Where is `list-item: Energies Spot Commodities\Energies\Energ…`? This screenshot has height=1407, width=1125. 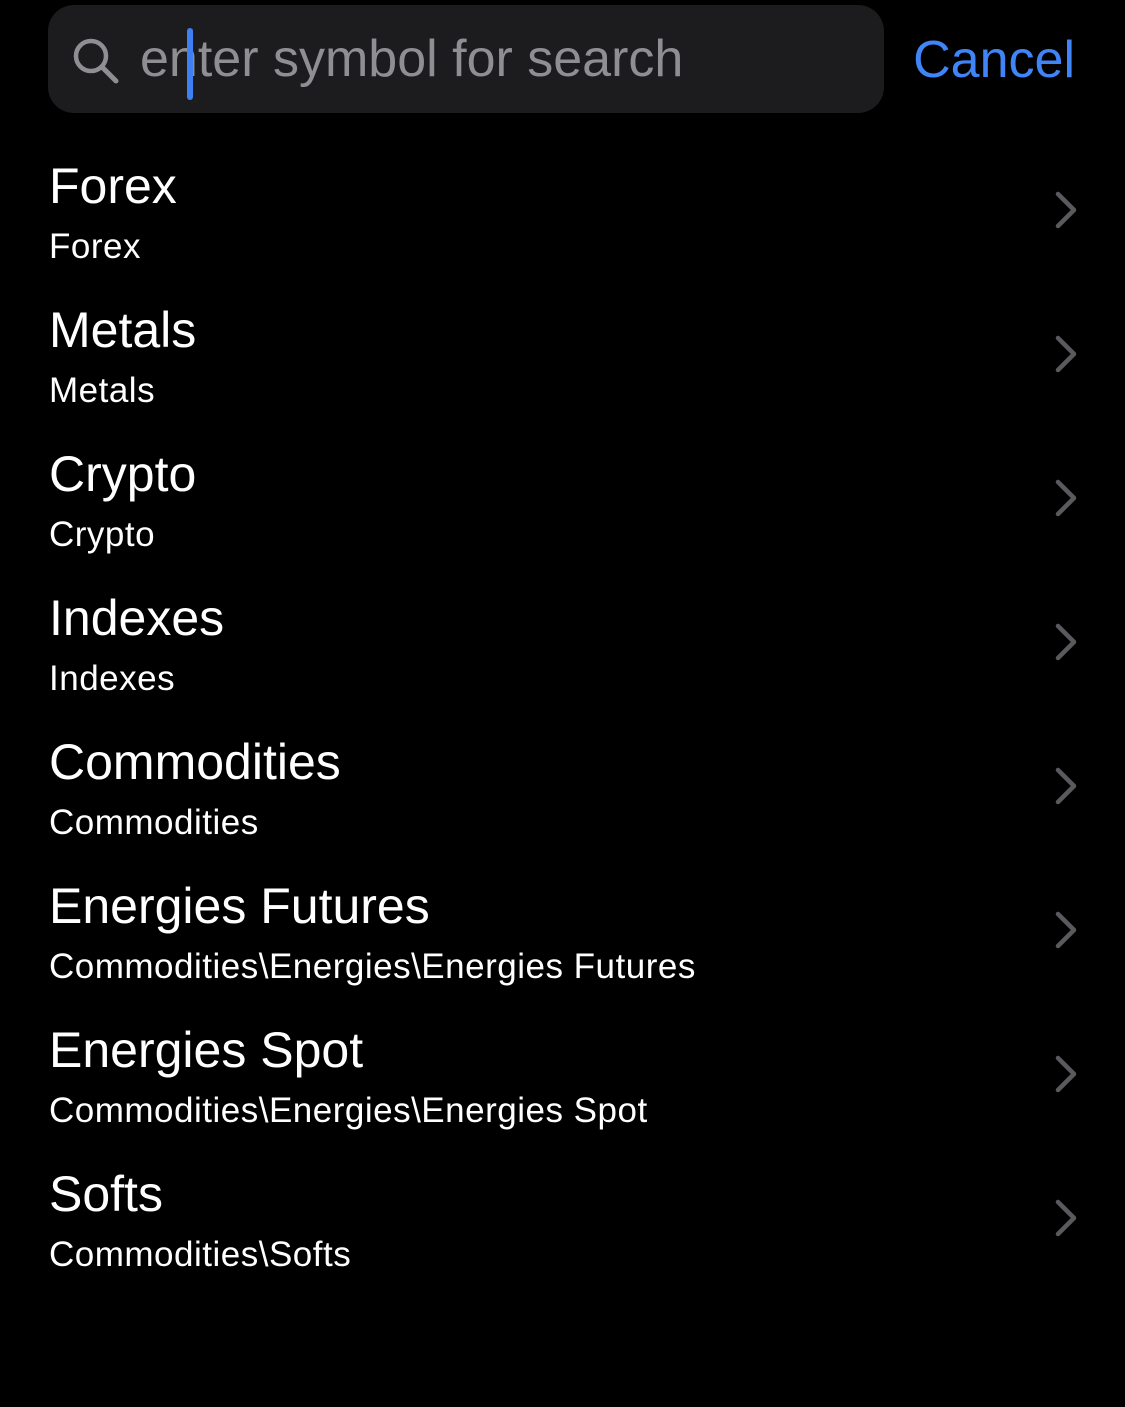
list-item: Energies Spot Commodities\Energies\Energ… is located at coordinates (562, 1080).